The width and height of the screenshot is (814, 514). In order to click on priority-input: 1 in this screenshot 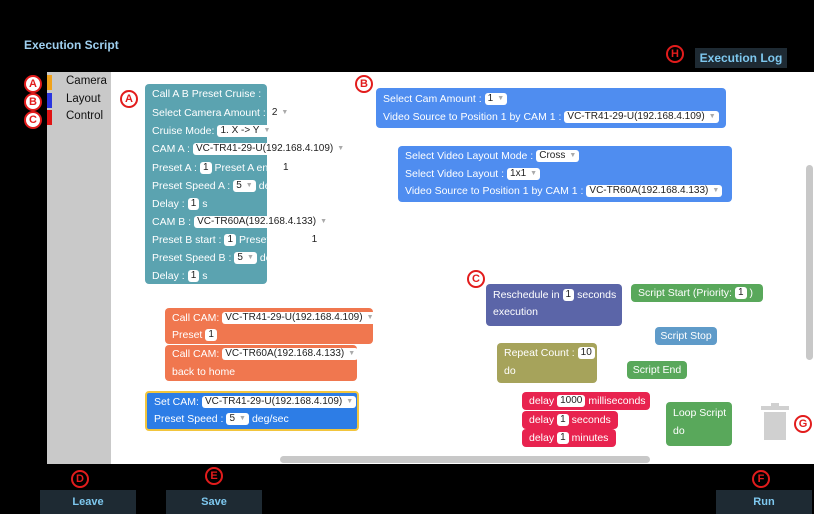, I will do `click(740, 293)`.